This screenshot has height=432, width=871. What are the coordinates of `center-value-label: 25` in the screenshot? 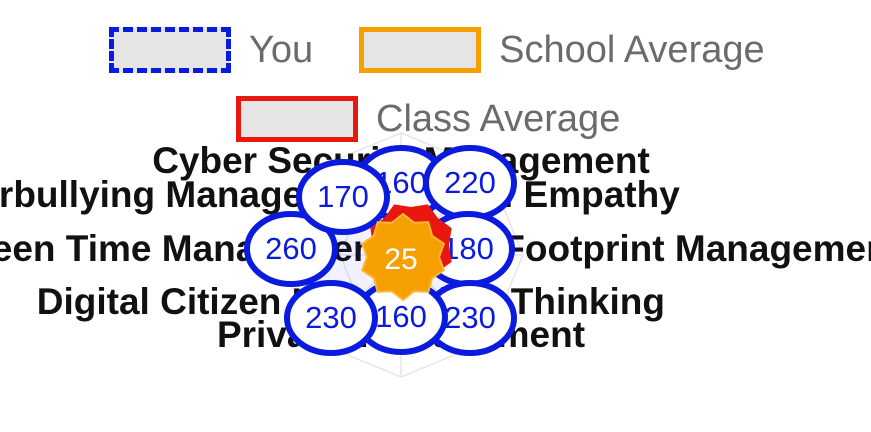 It's located at (400, 259).